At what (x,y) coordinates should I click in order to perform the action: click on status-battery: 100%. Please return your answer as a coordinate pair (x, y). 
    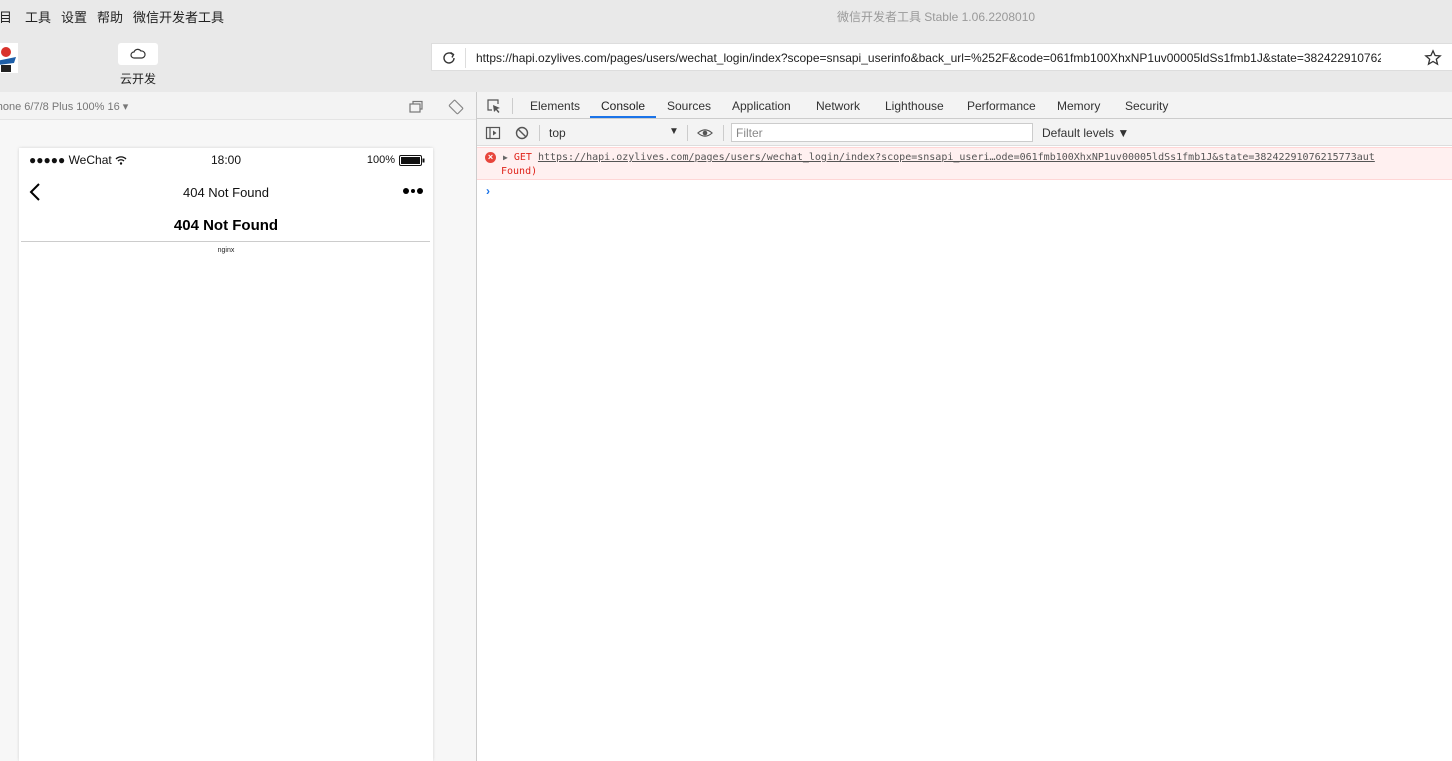
    Looking at the image, I should click on (396, 160).